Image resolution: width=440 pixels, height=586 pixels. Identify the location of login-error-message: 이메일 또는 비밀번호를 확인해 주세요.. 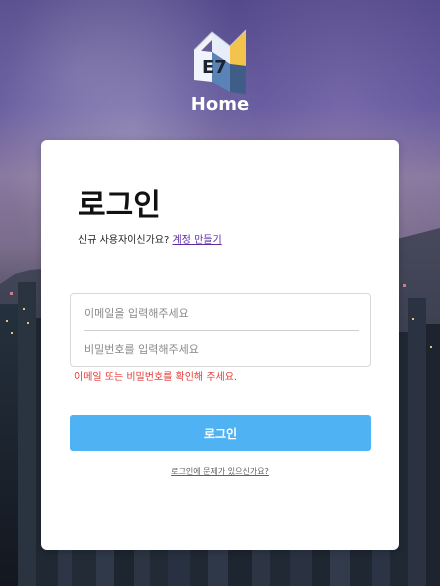
(156, 377).